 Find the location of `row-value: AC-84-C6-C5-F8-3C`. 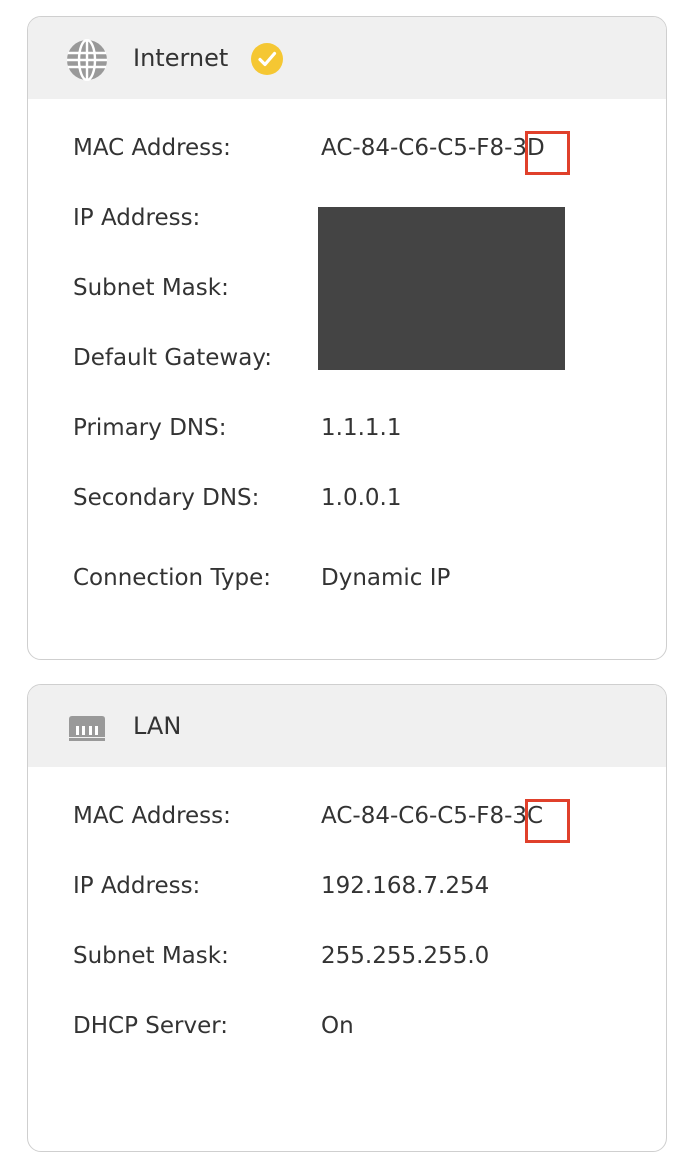

row-value: AC-84-C6-C5-F8-3C is located at coordinates (432, 816).